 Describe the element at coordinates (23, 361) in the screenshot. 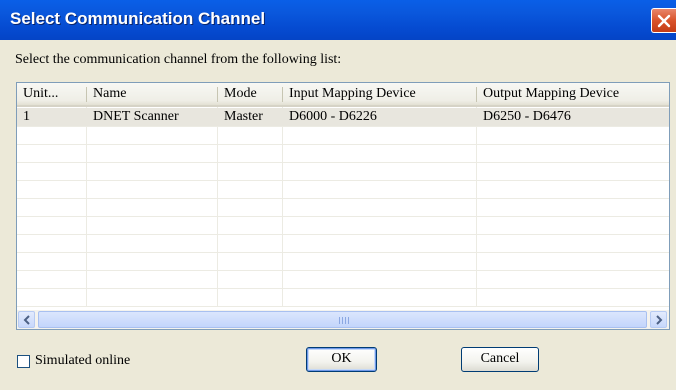

I see `simulated-online-checkbox` at that location.